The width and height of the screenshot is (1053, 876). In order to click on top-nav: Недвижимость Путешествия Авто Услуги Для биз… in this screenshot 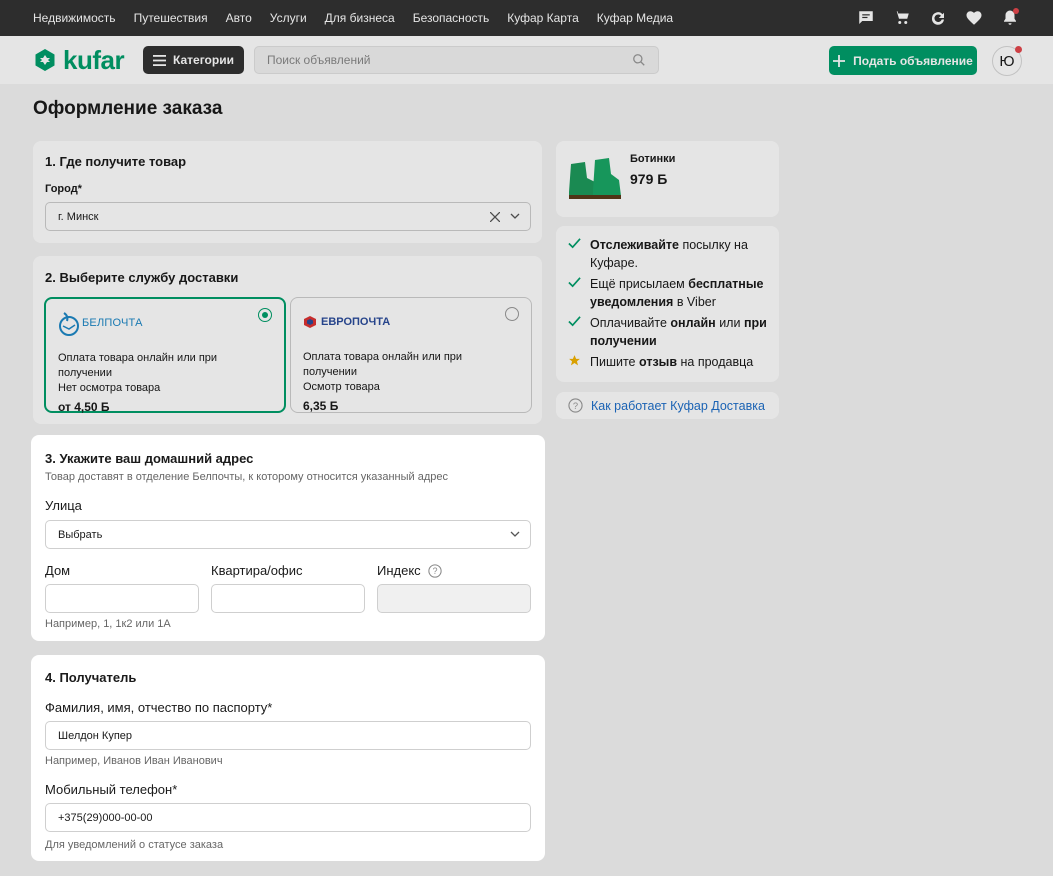, I will do `click(526, 18)`.